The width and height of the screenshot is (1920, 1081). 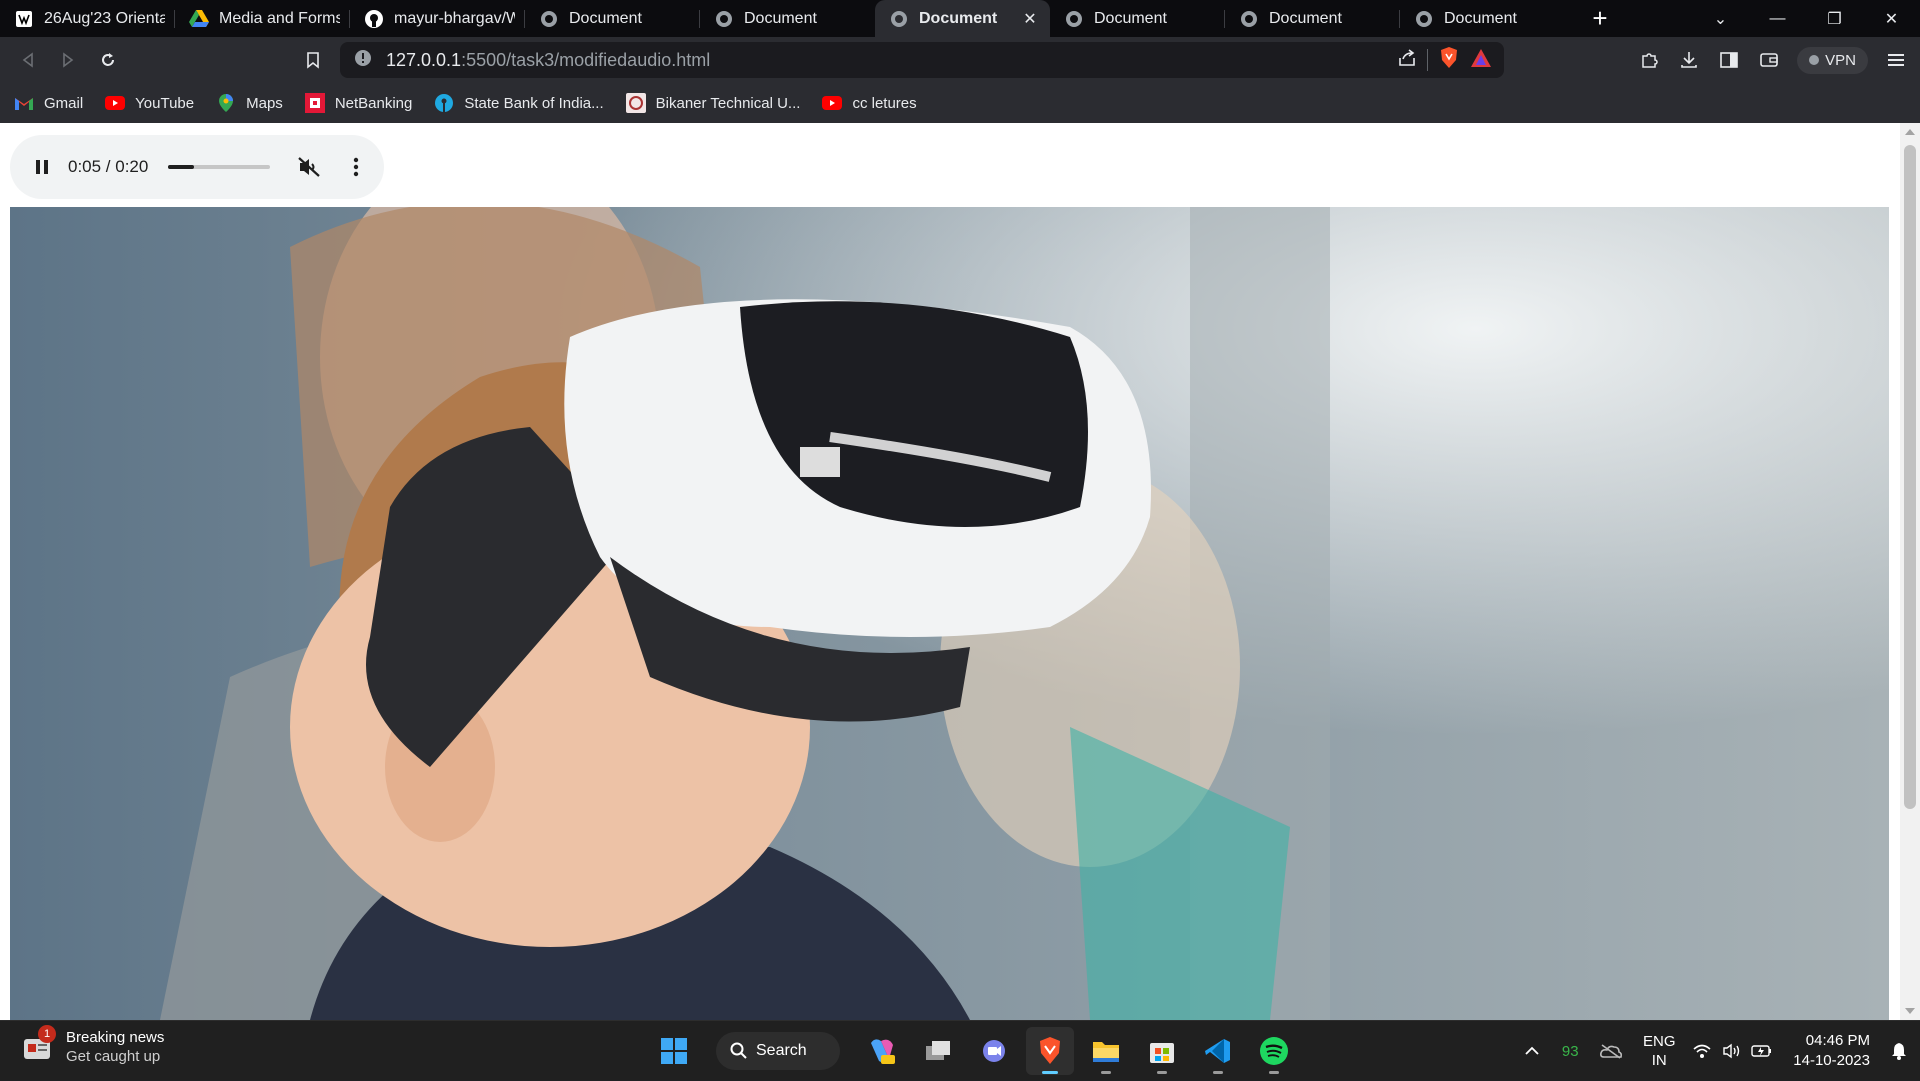 What do you see at coordinates (358, 103) in the screenshot?
I see `bookmark-netbanking: NetBanking` at bounding box center [358, 103].